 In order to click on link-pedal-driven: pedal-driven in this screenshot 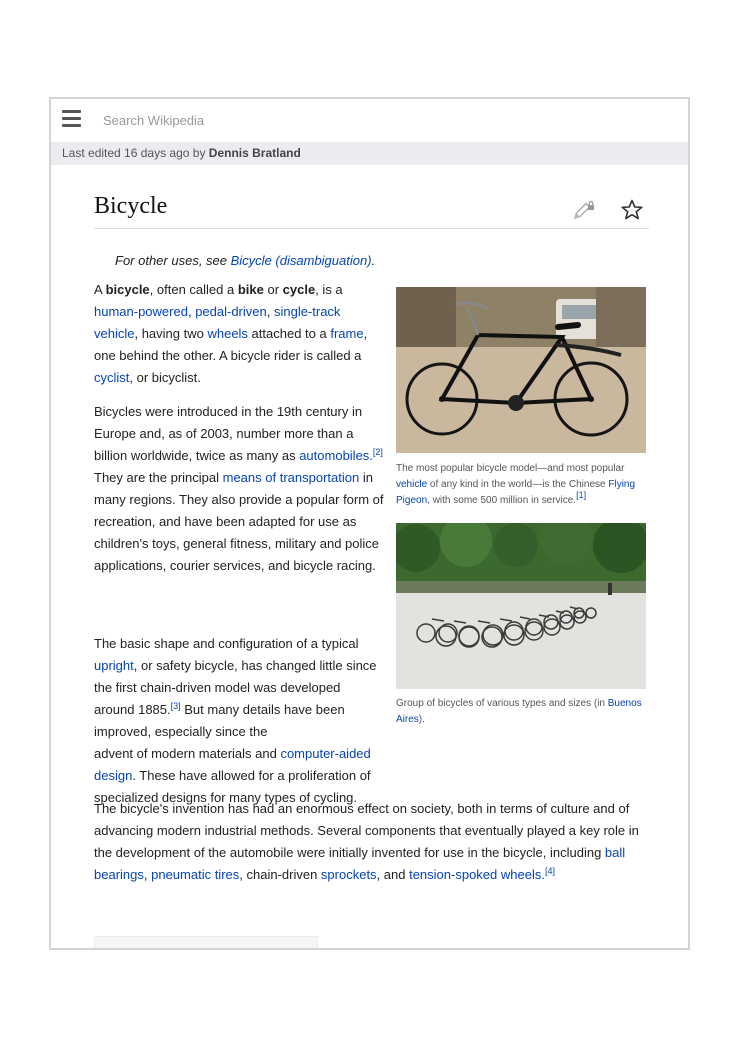, I will do `click(231, 311)`.